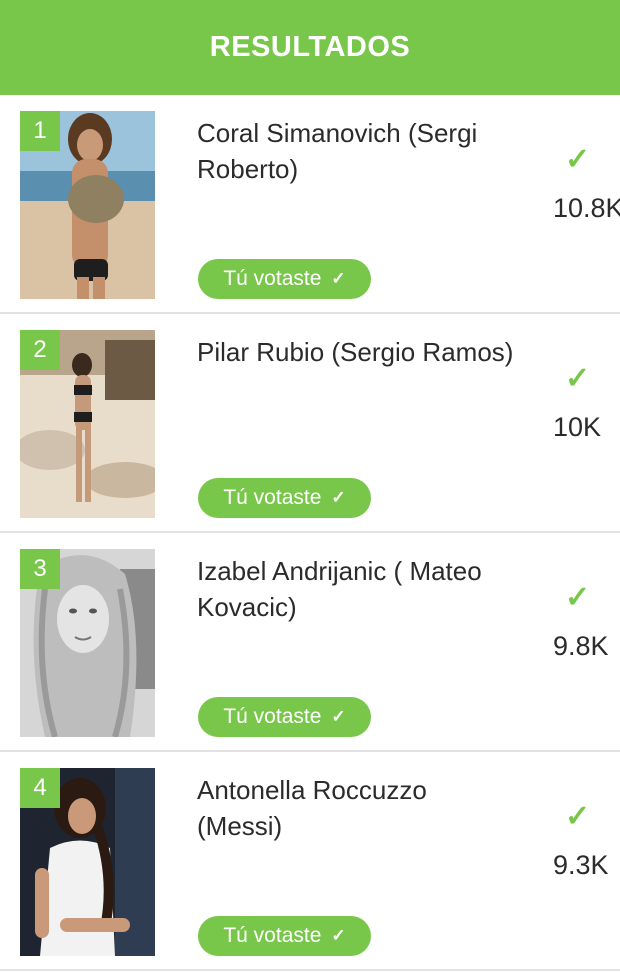  What do you see at coordinates (357, 151) in the screenshot?
I see `candidate-name: Coral Simanovich (Sergi Roberto)` at bounding box center [357, 151].